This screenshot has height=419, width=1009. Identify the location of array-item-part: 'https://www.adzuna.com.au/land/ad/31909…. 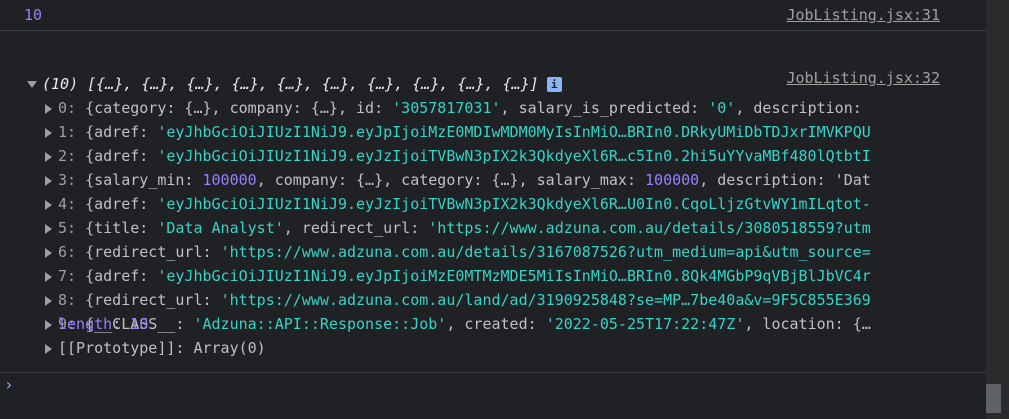
(545, 300).